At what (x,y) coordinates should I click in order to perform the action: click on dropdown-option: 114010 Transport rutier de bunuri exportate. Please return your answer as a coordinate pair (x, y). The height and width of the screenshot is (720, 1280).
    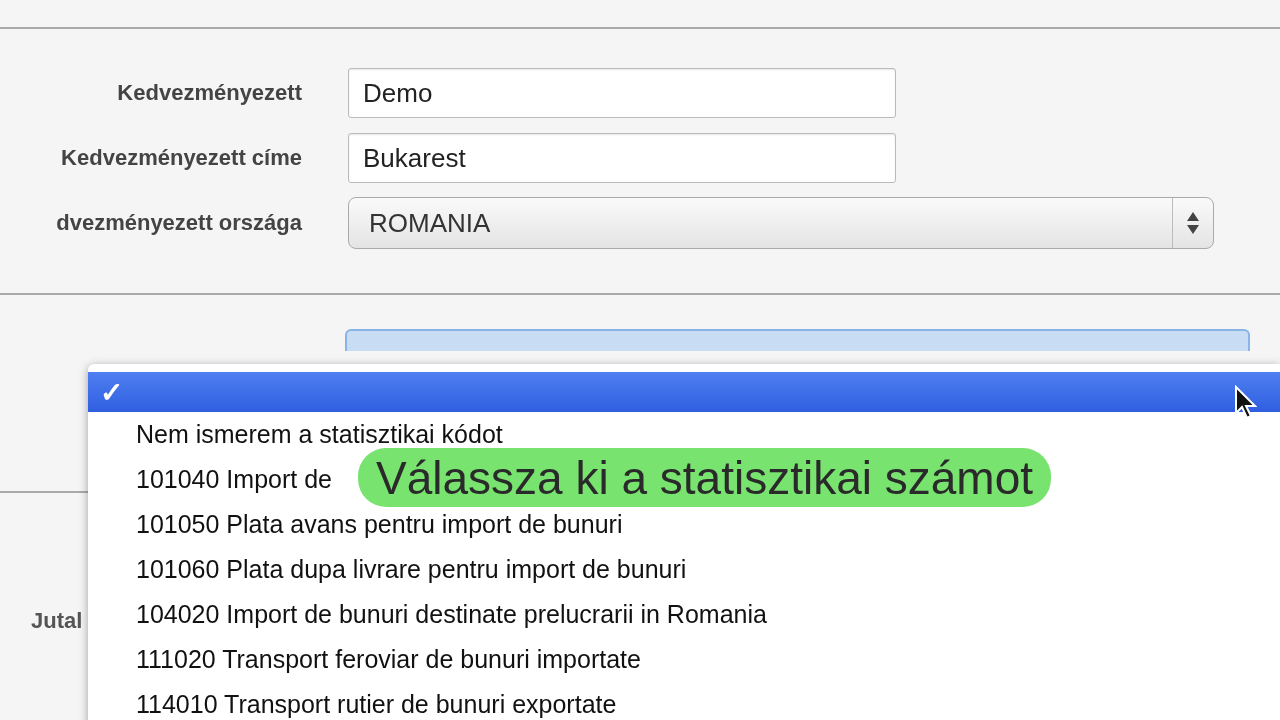
    Looking at the image, I should click on (684, 701).